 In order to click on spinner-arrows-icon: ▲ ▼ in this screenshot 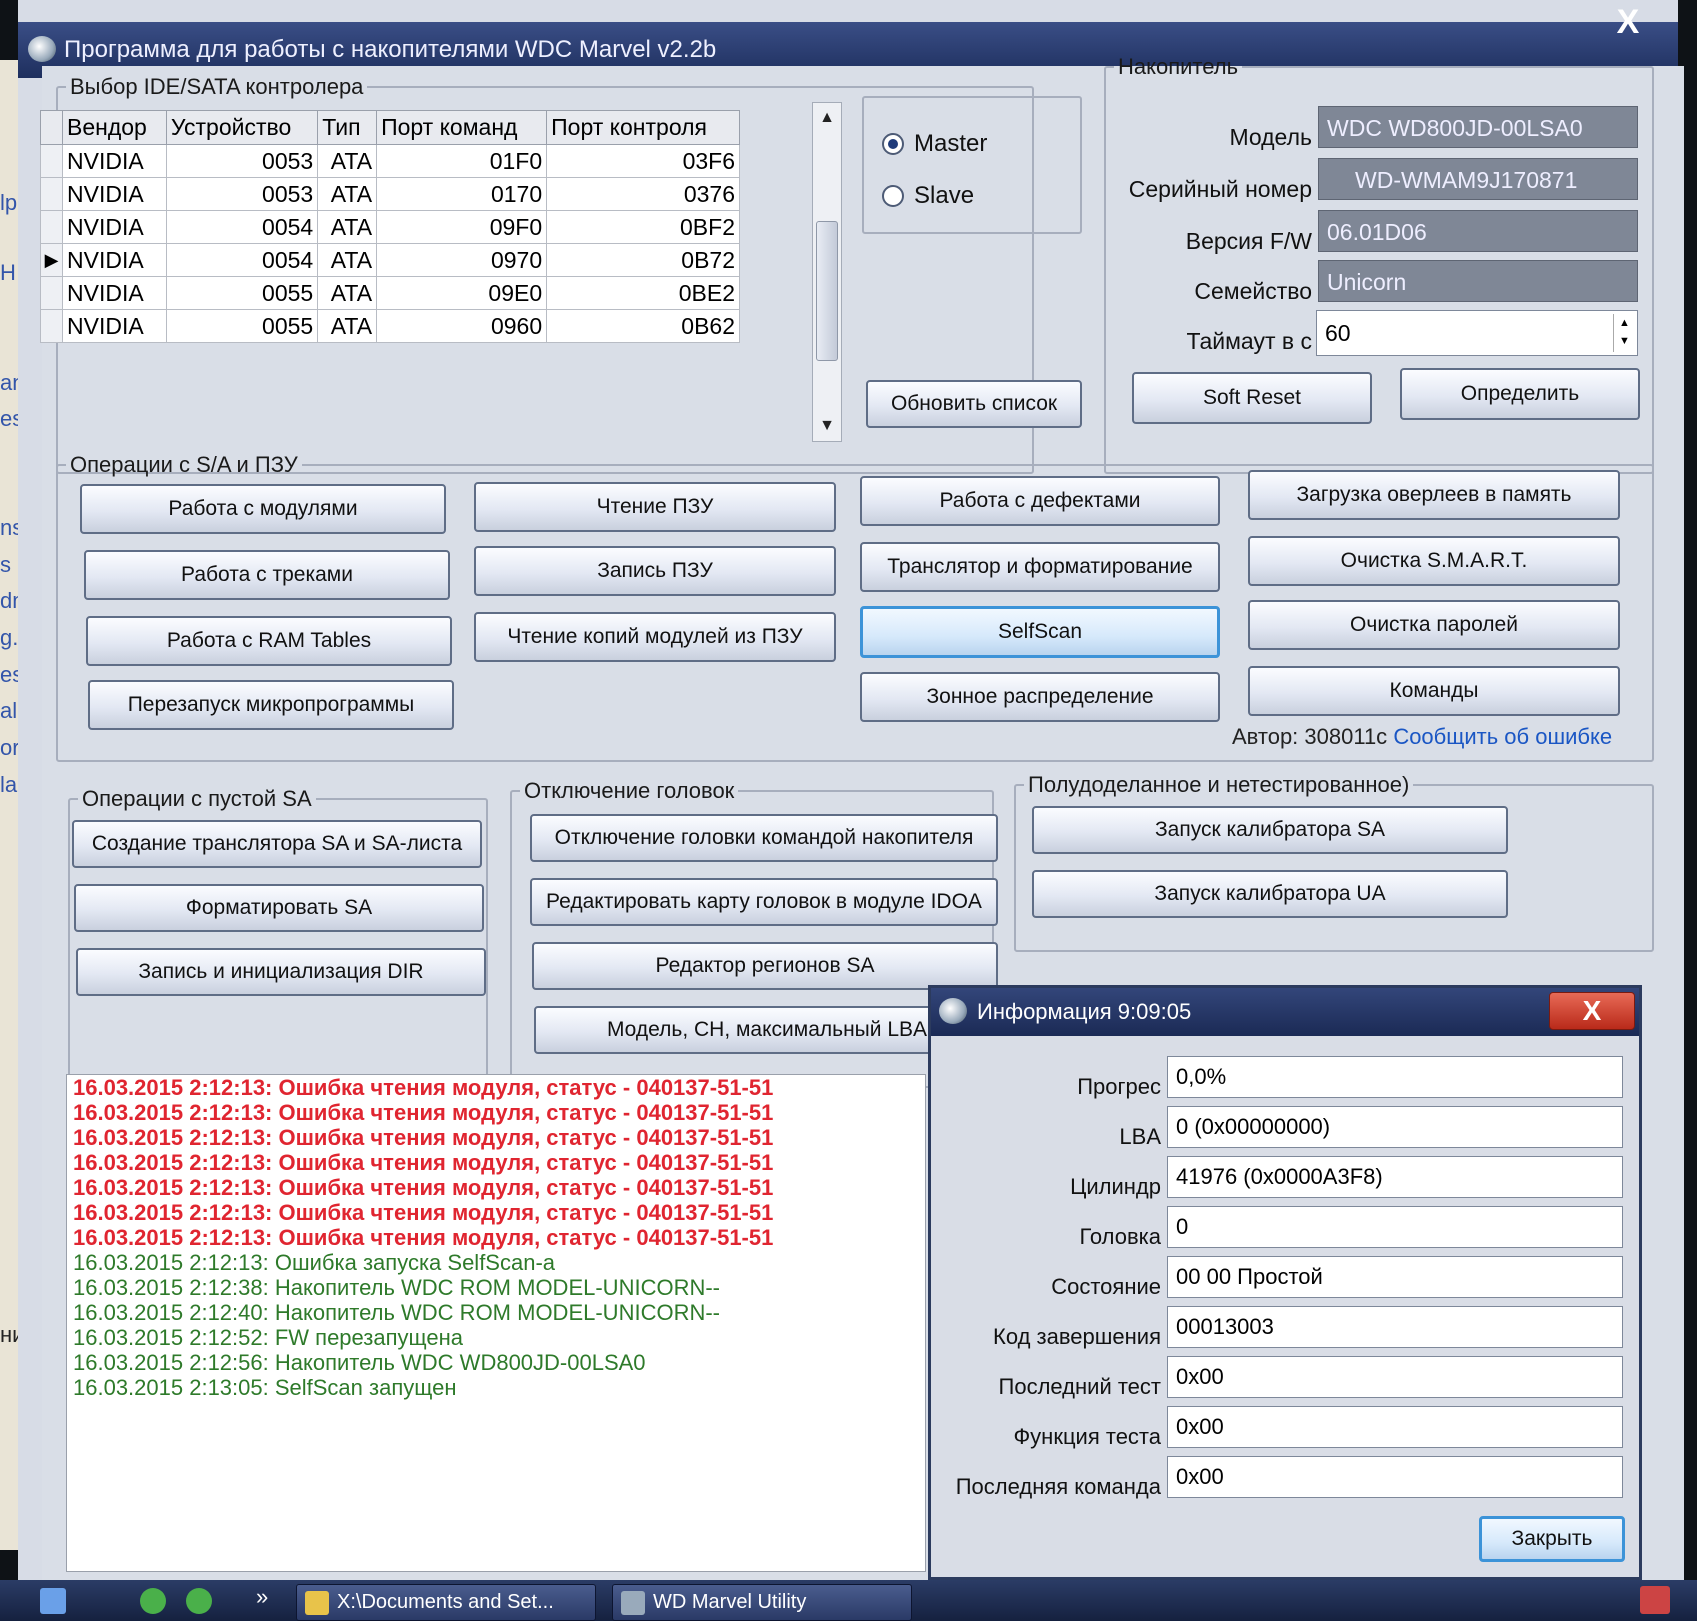, I will do `click(1624, 333)`.